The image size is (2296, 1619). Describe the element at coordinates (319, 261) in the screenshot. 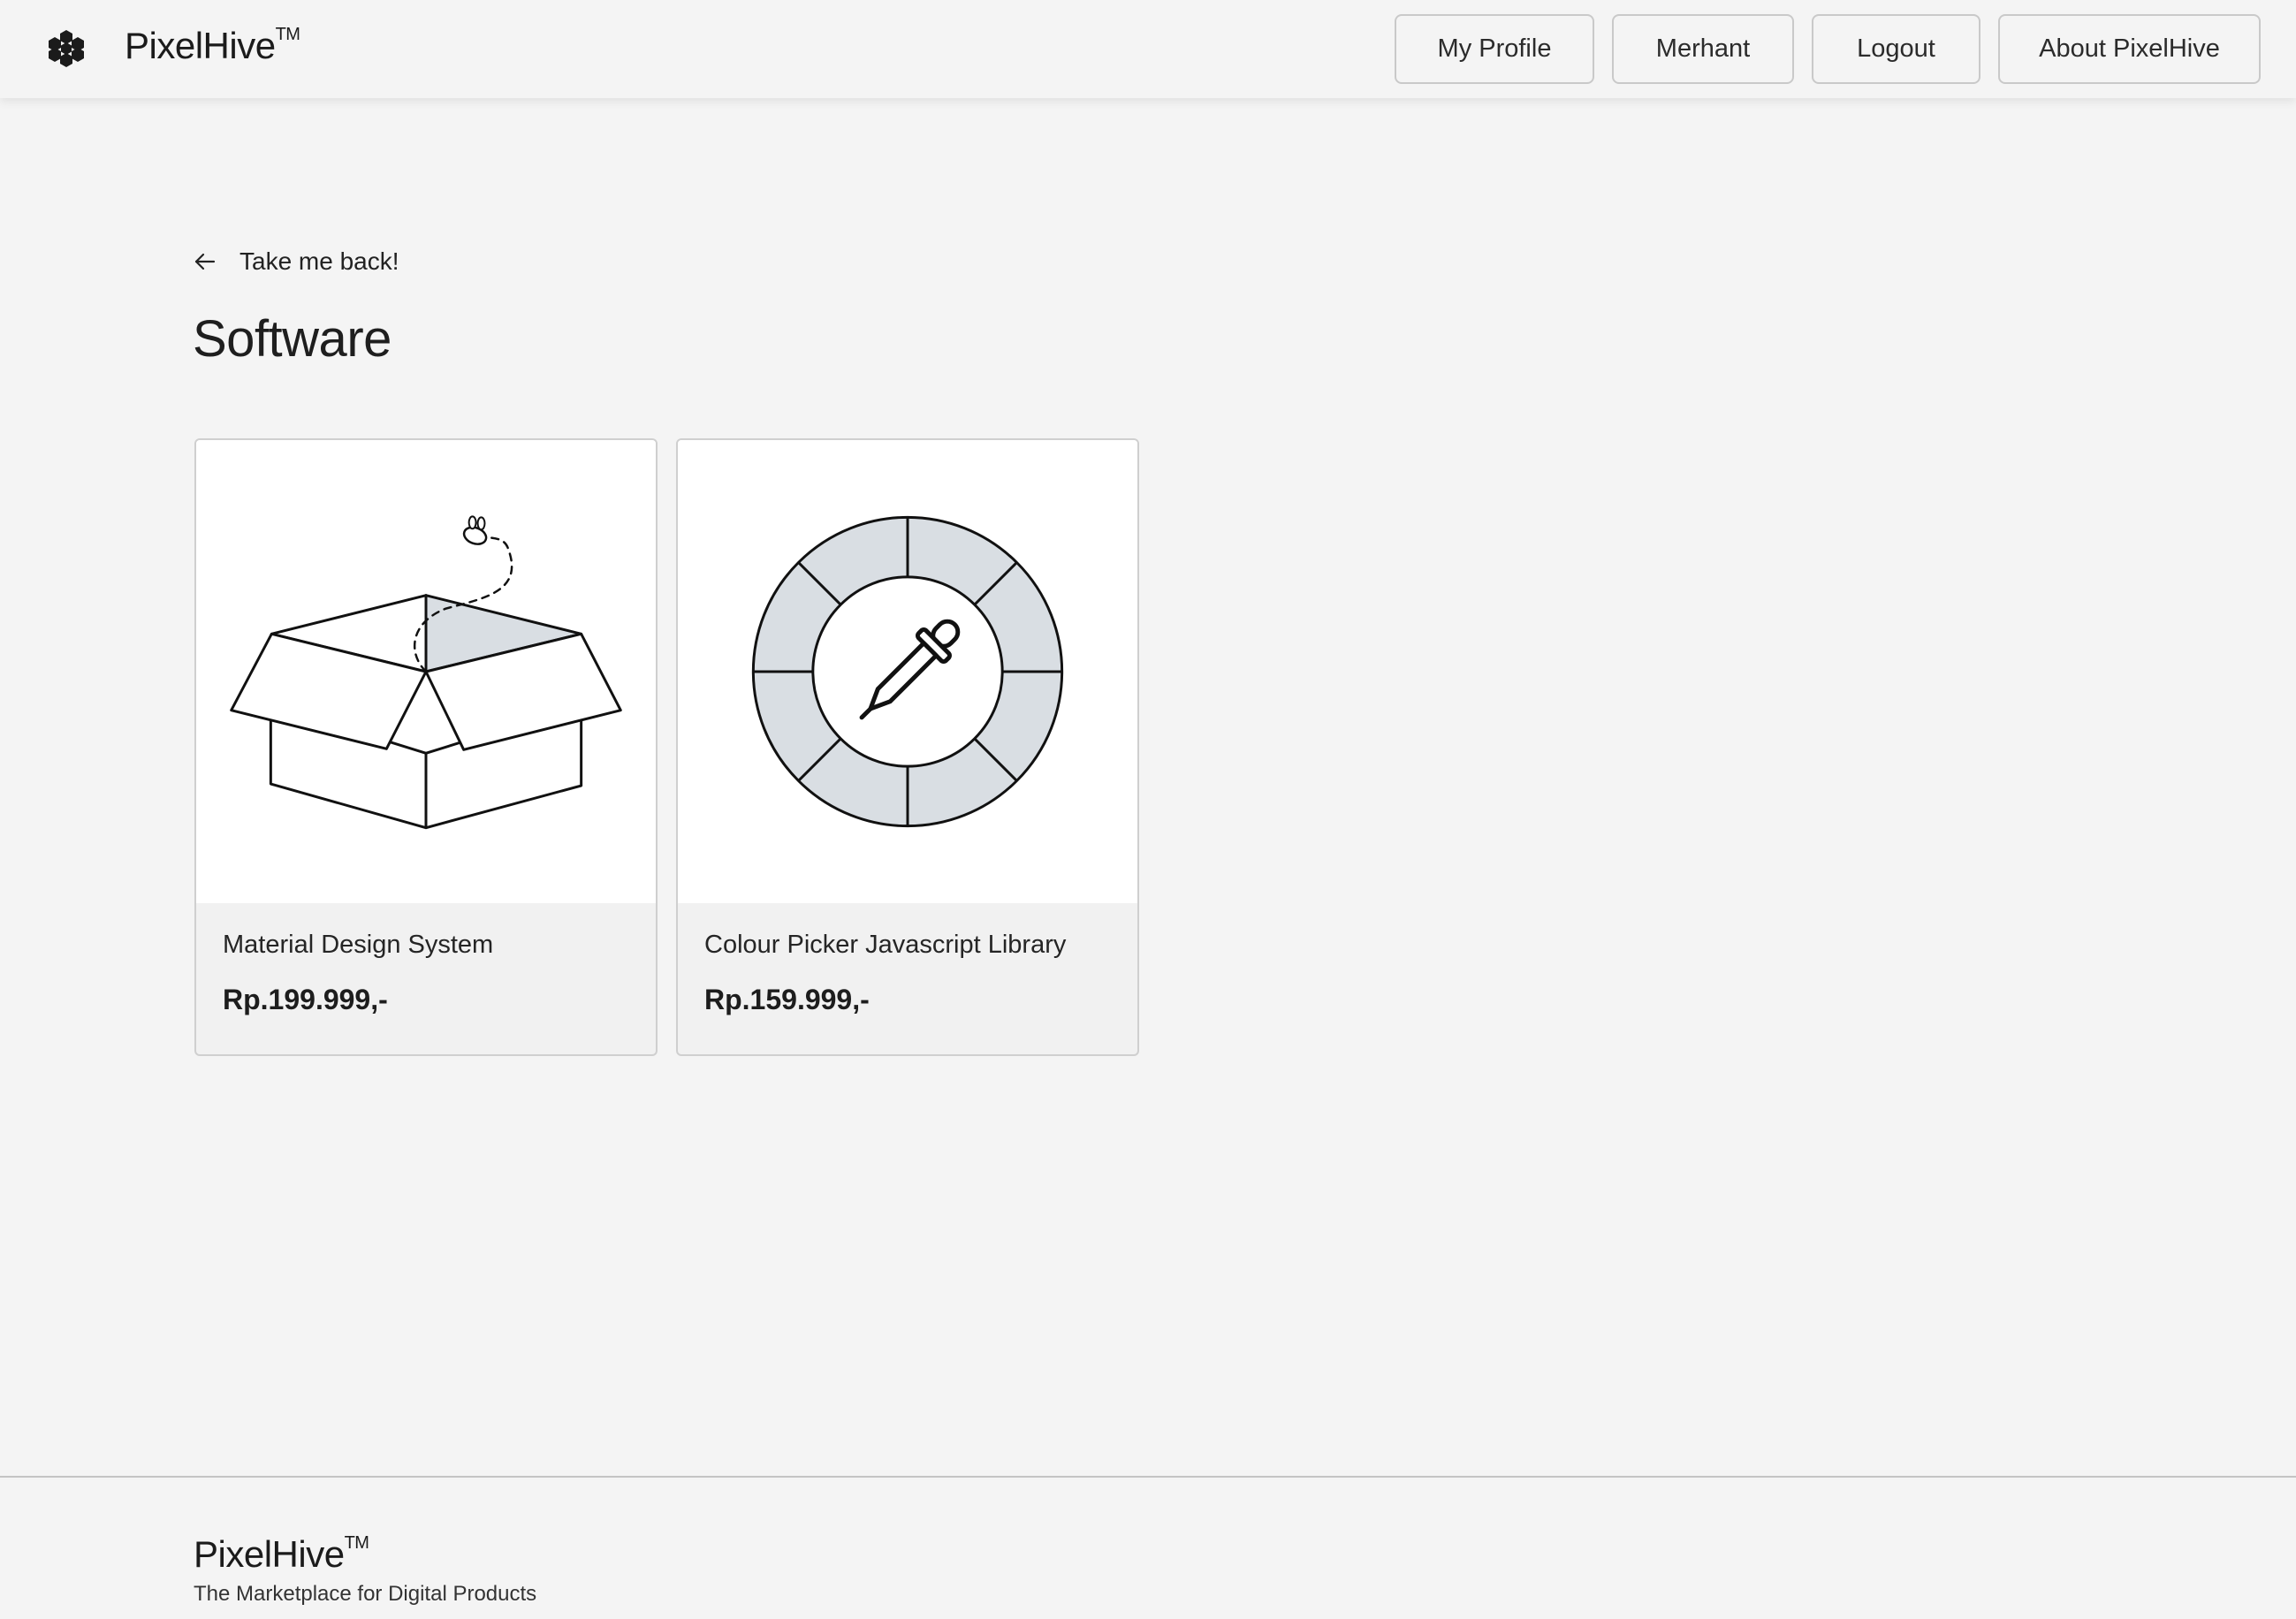

I see `back-link-label: Take me back!` at that location.